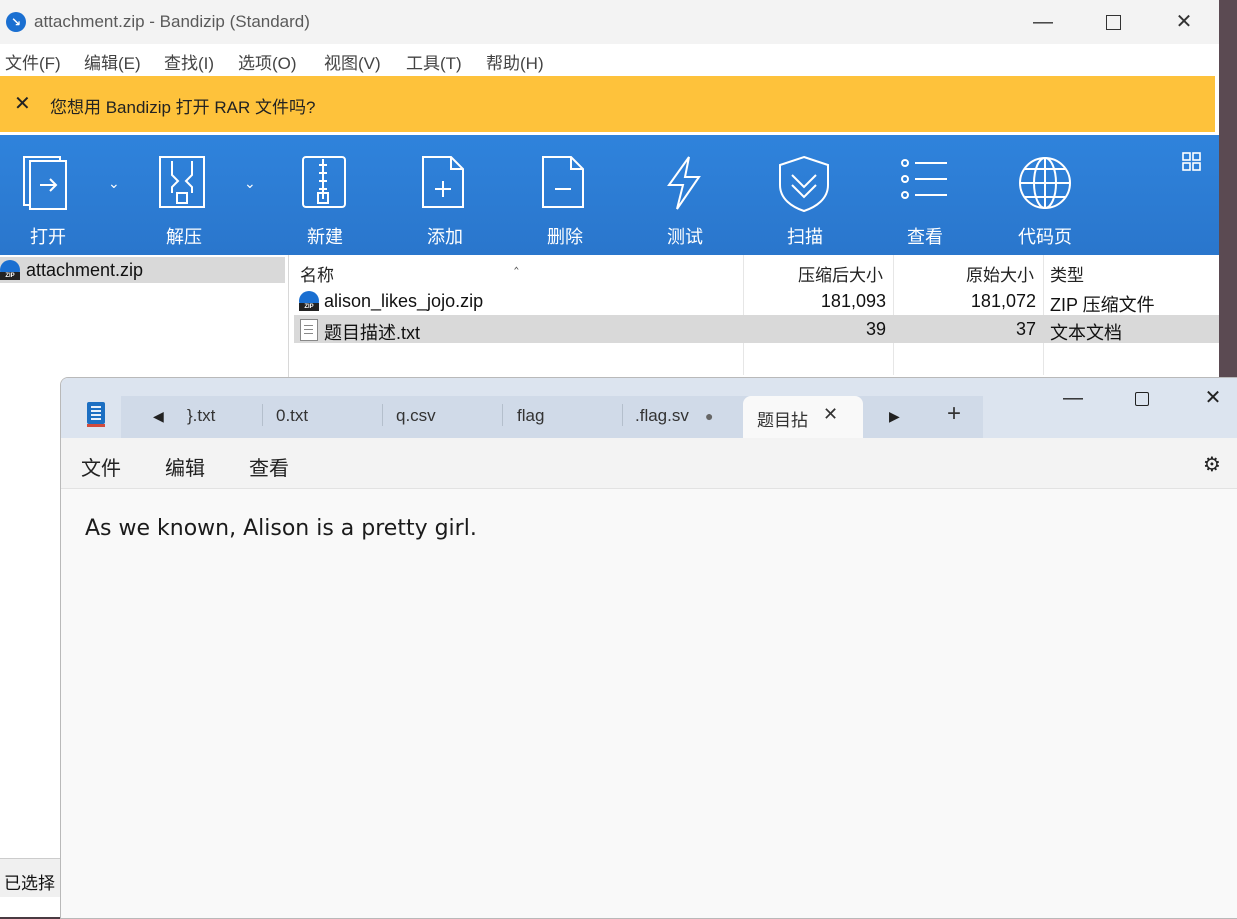  I want to click on notepad-menu-file: 文件, so click(101, 466).